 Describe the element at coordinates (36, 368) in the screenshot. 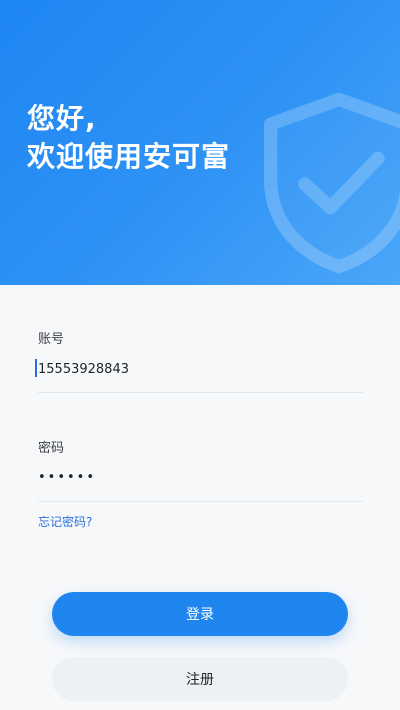

I see `text-cursor` at that location.